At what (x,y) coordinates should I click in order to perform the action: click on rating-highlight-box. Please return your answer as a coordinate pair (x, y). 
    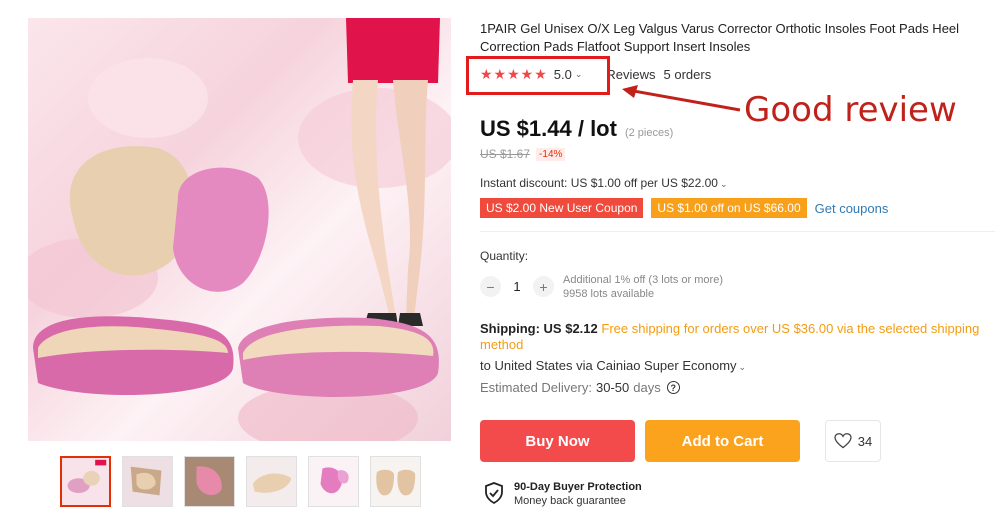
    Looking at the image, I should click on (538, 75).